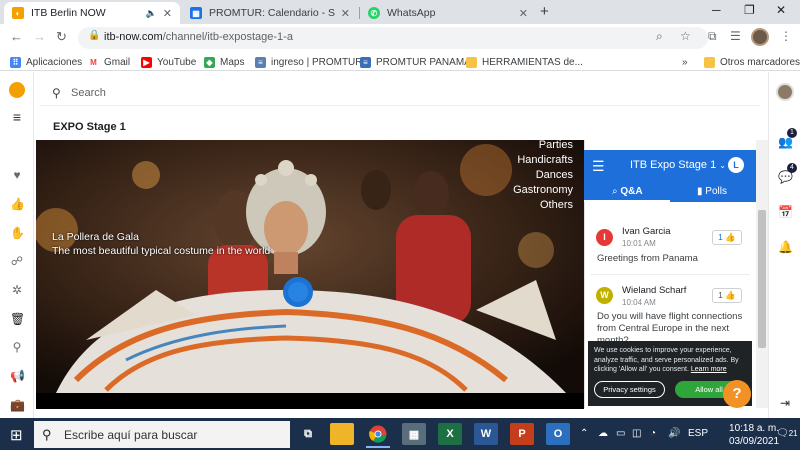  What do you see at coordinates (754, 441) in the screenshot?
I see `clock-date: 03/09/2021` at bounding box center [754, 441].